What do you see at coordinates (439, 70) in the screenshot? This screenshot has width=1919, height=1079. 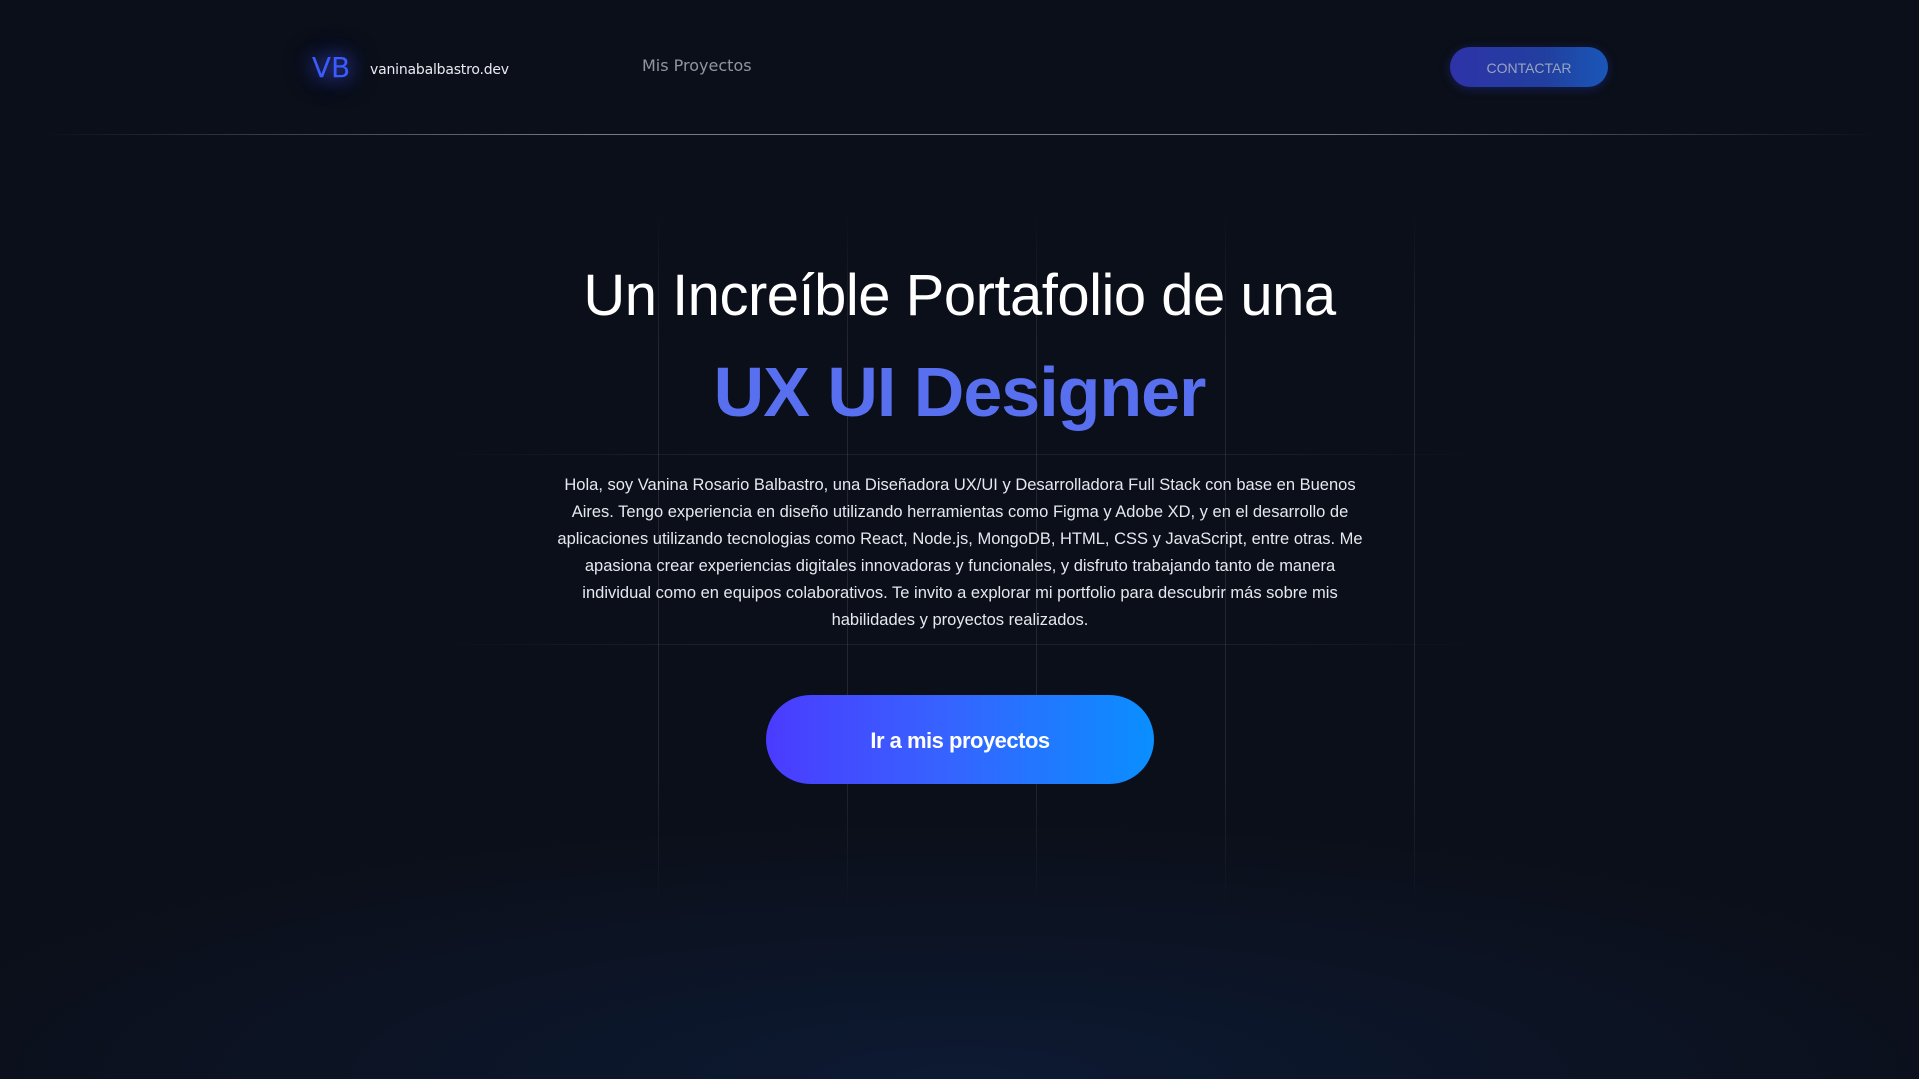 I see `site-domain: vaninabalbastro.dev` at bounding box center [439, 70].